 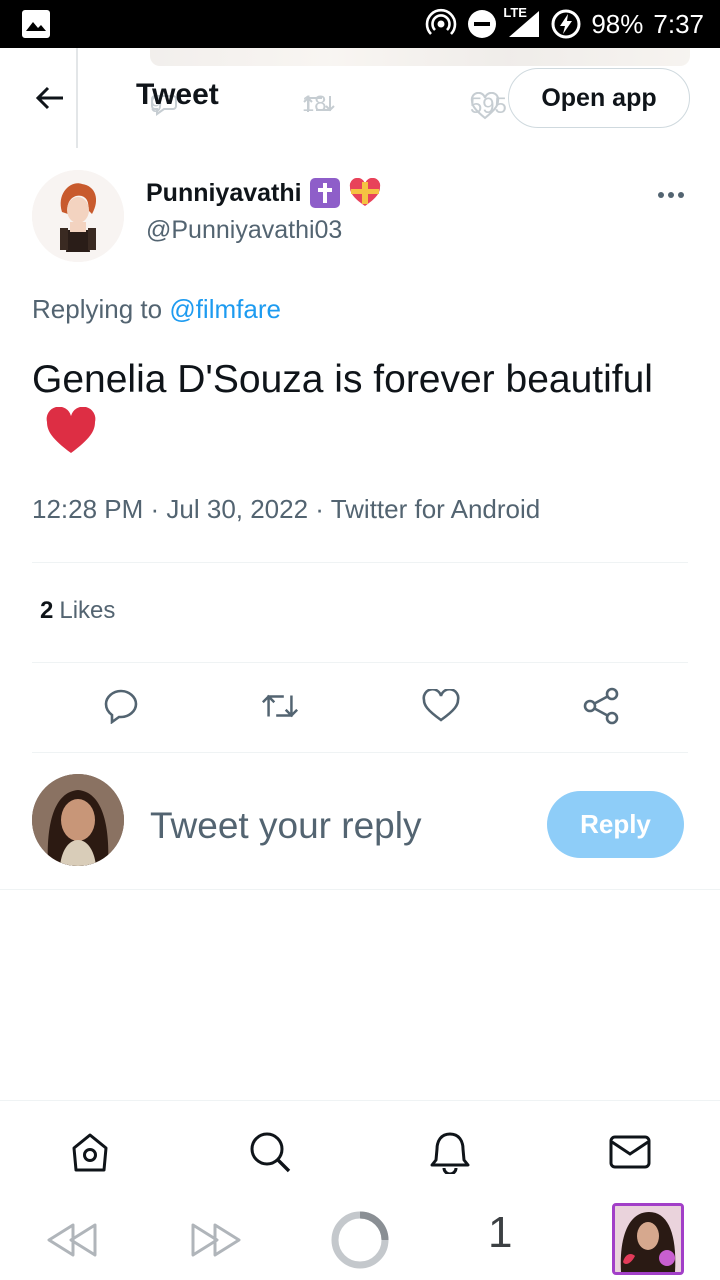 What do you see at coordinates (340, 826) in the screenshot?
I see `reply-input` at bounding box center [340, 826].